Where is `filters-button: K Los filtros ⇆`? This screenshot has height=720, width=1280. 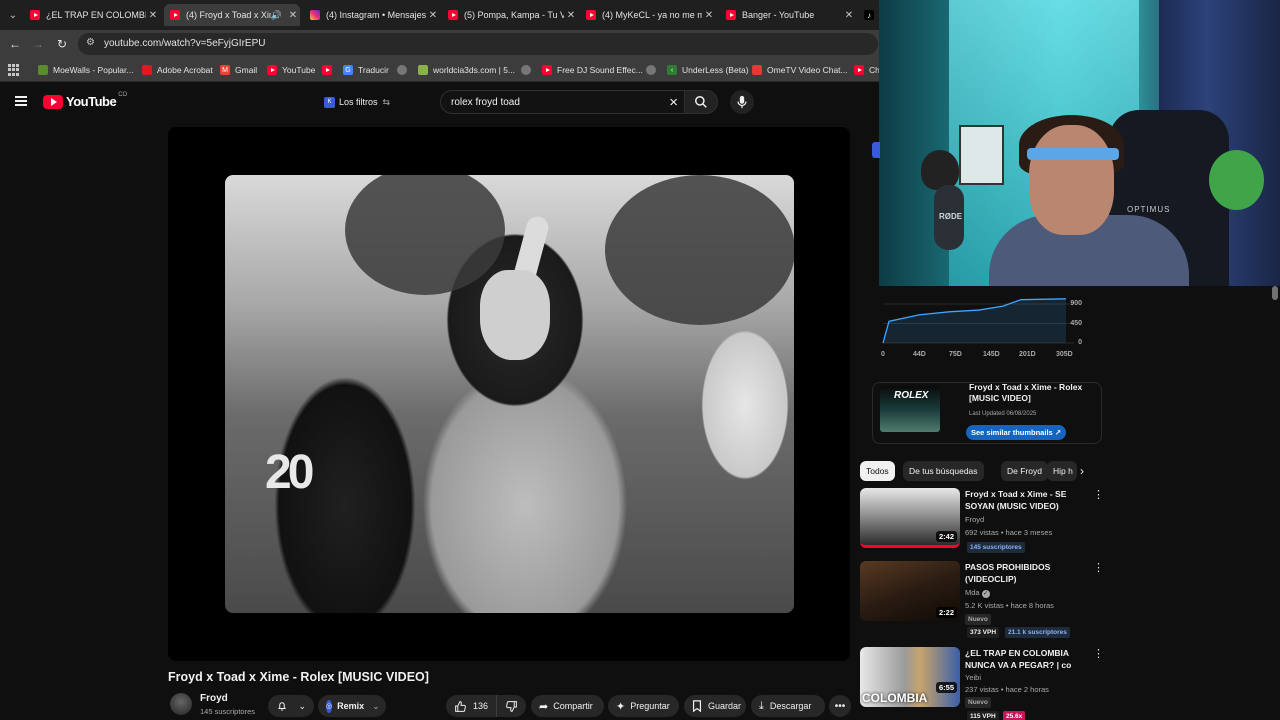 filters-button: K Los filtros ⇆ is located at coordinates (357, 102).